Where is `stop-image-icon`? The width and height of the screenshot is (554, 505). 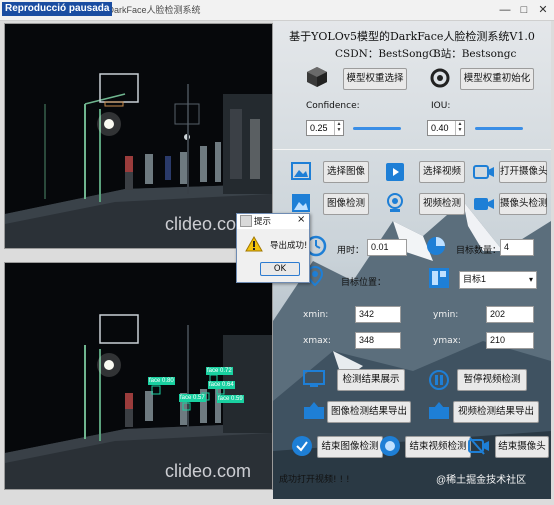 stop-image-icon is located at coordinates (302, 446).